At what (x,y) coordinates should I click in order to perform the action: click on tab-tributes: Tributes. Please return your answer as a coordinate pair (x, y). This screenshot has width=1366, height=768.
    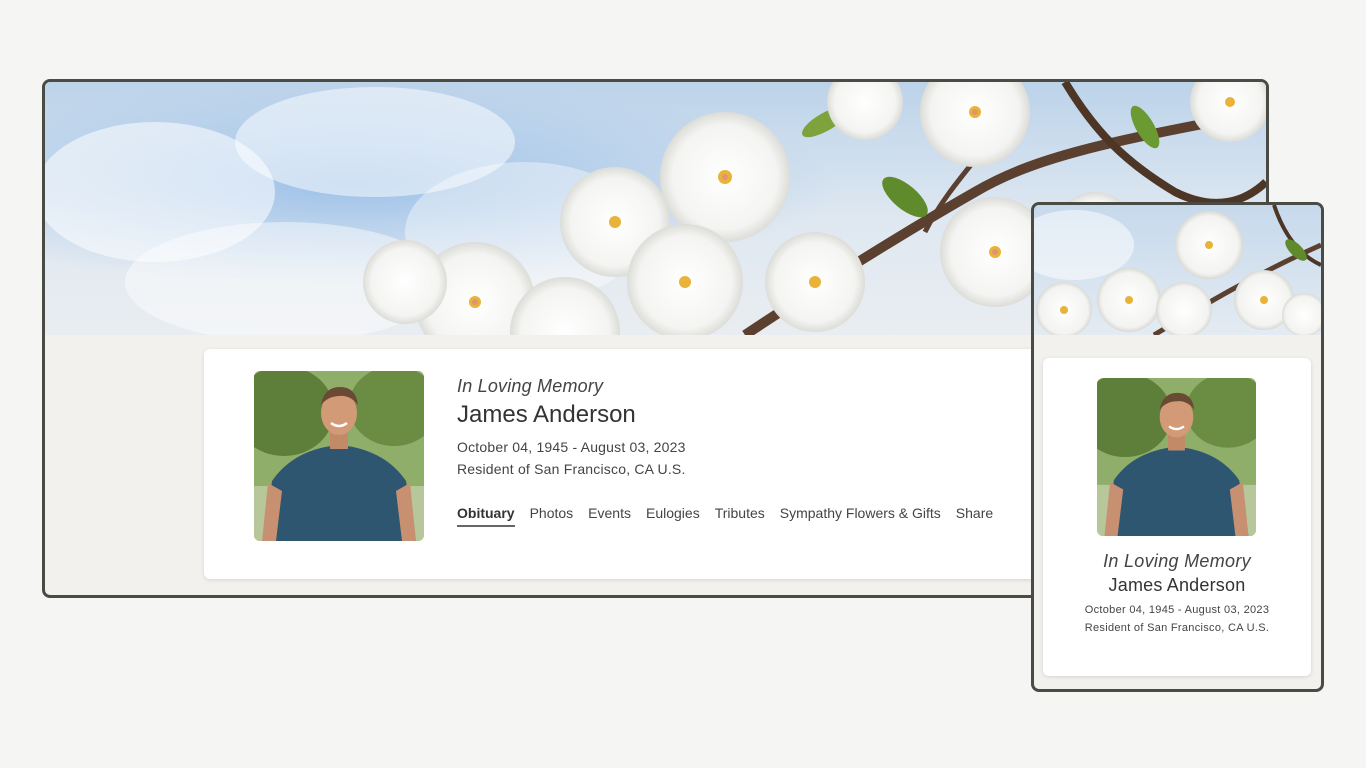
    Looking at the image, I should click on (740, 516).